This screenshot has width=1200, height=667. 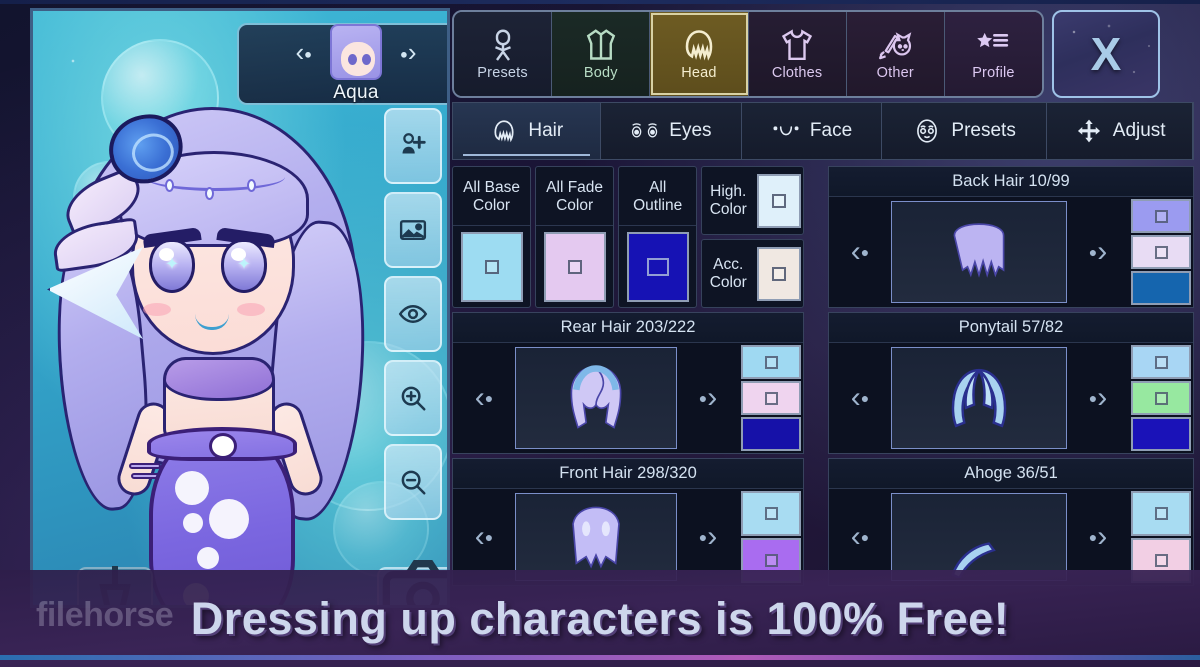 I want to click on back-hair-preview, so click(x=979, y=252).